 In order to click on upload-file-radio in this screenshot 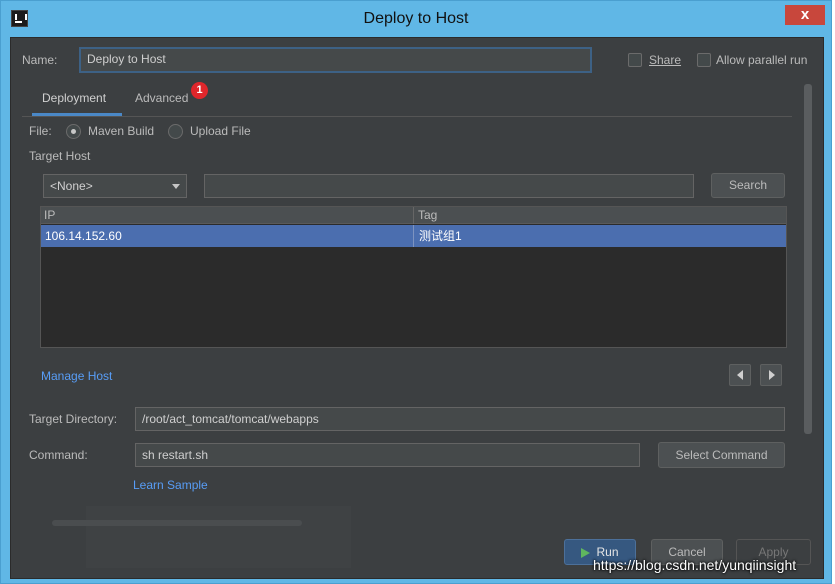, I will do `click(175, 131)`.